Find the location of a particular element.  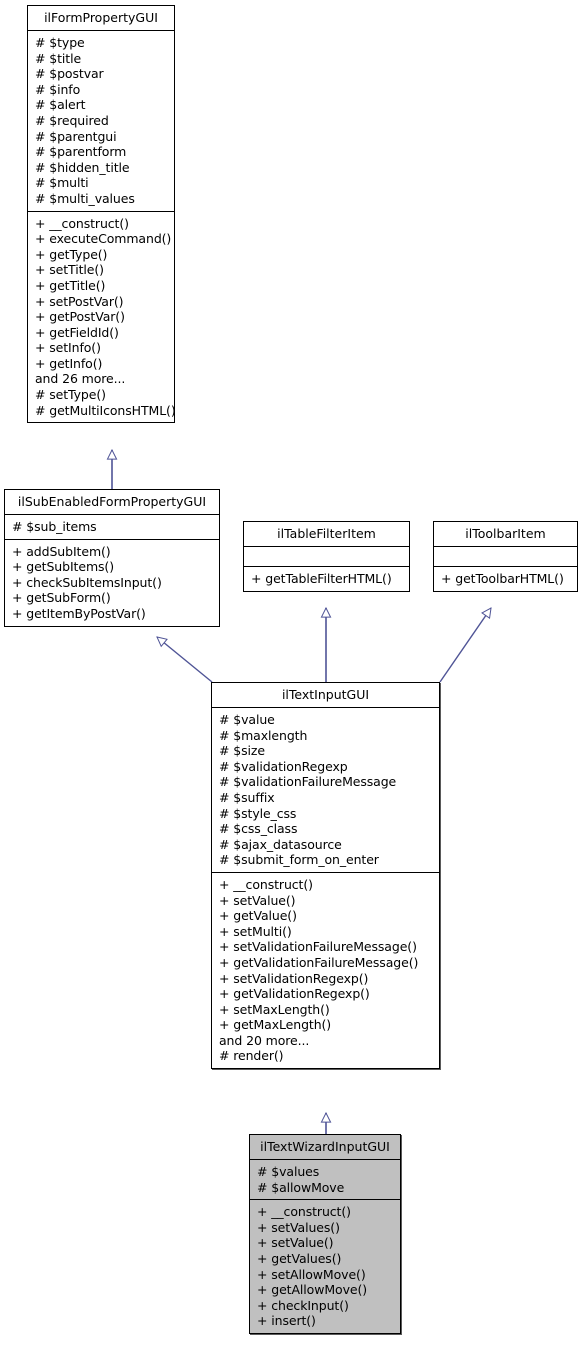

class-member-row: + setValidationFailureMessage() is located at coordinates (318, 947).